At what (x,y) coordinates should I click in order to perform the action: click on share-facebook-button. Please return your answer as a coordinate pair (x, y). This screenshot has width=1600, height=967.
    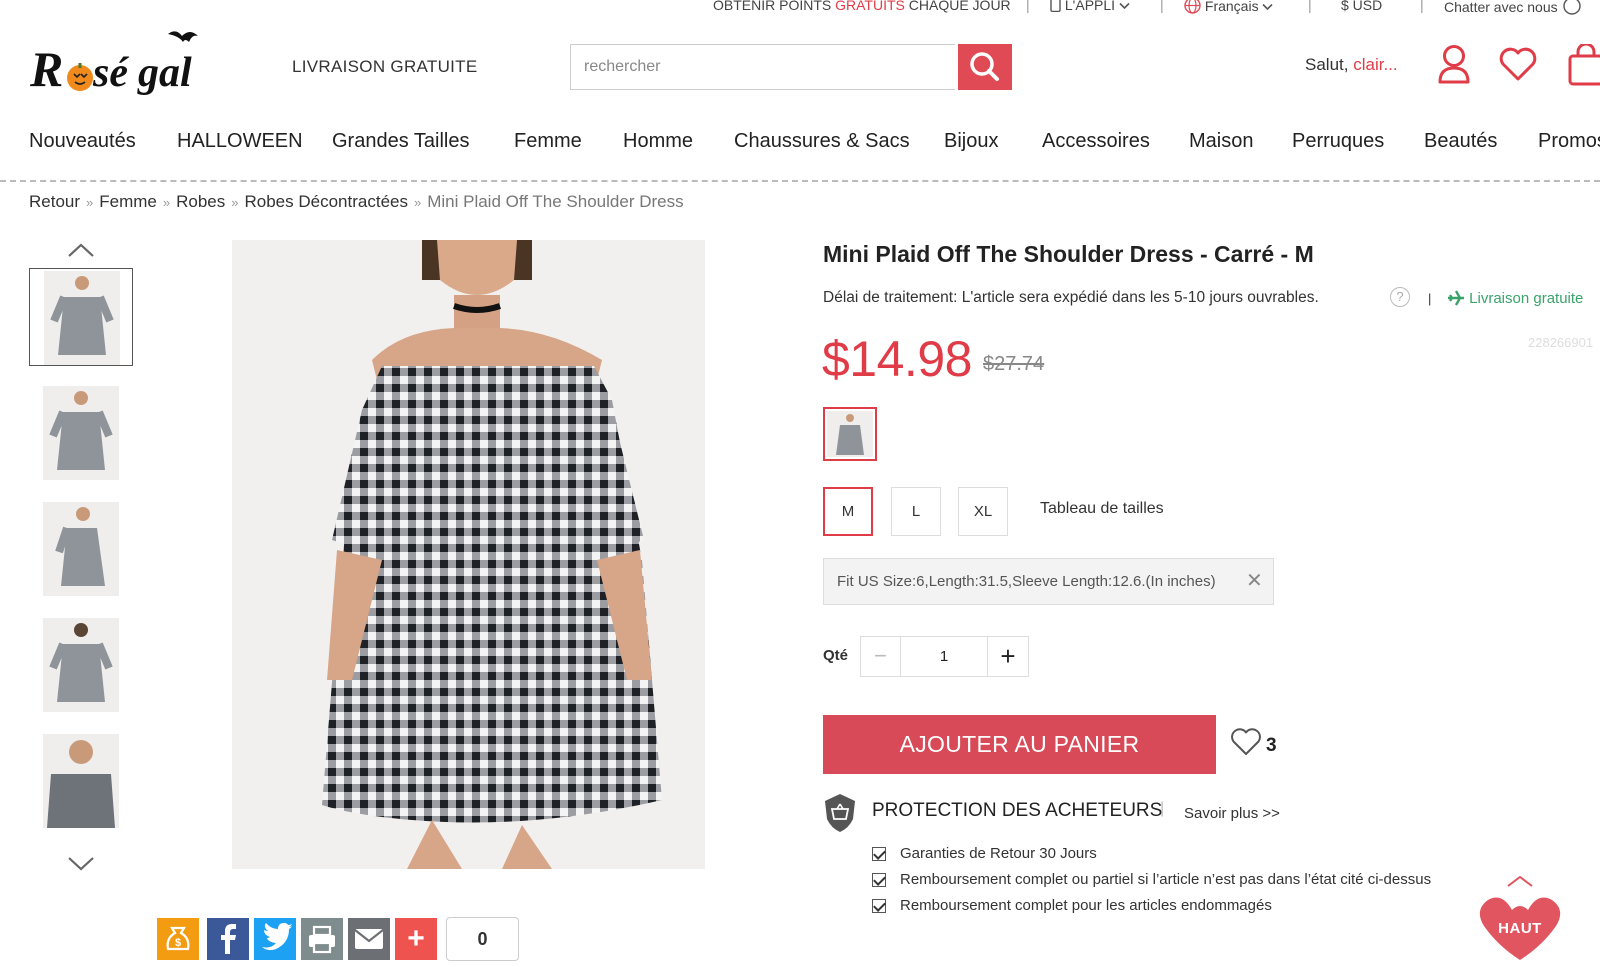
    Looking at the image, I should click on (228, 939).